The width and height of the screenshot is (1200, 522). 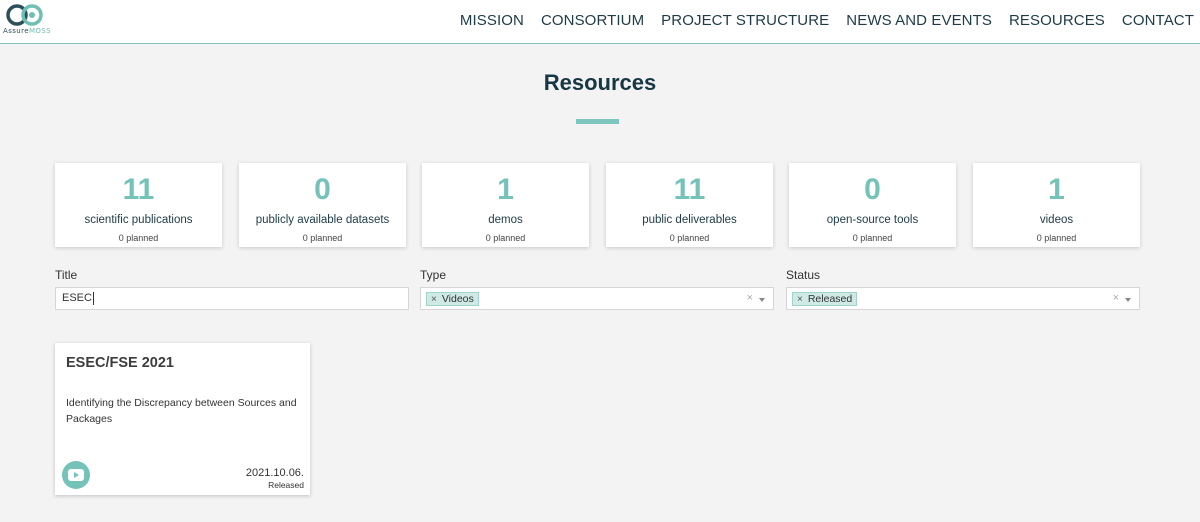 What do you see at coordinates (745, 20) in the screenshot?
I see `nav-project-structure: PROJECT STRUCTURE` at bounding box center [745, 20].